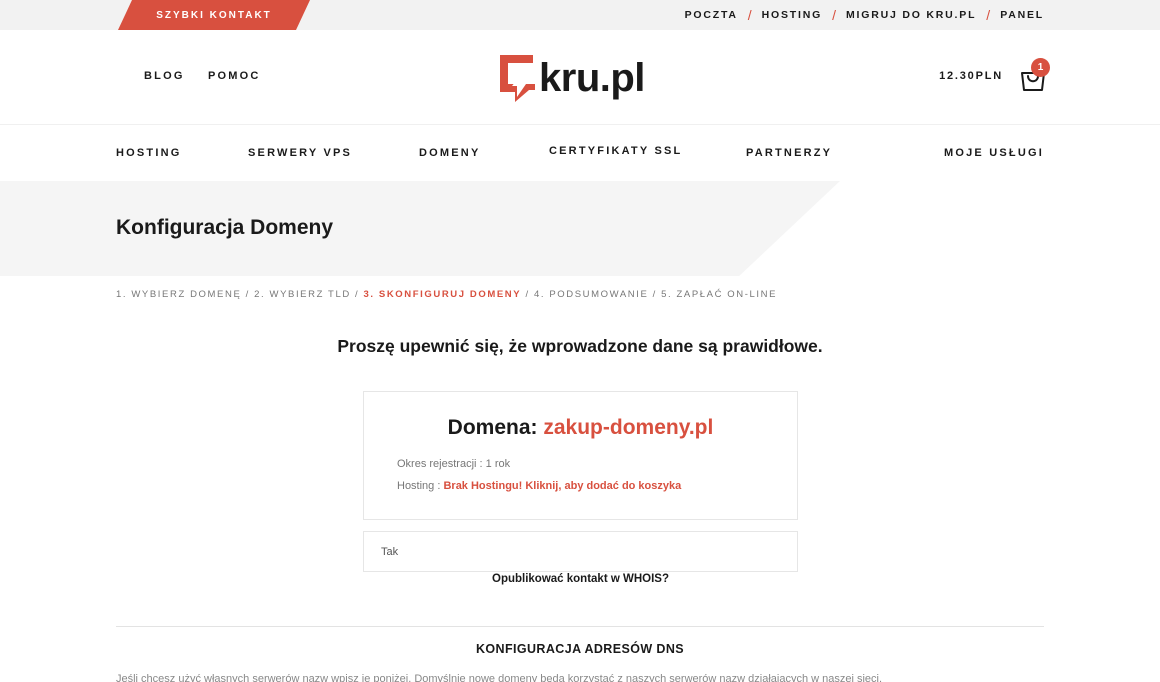  What do you see at coordinates (580, 551) in the screenshot?
I see `whois-publish-select: Tak` at bounding box center [580, 551].